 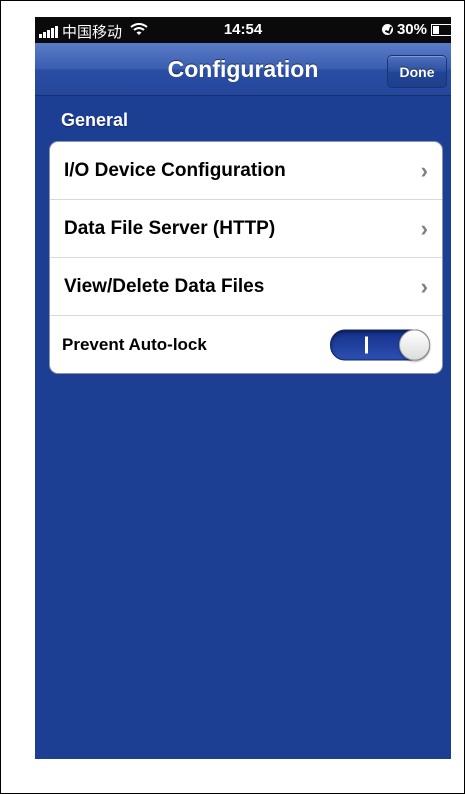 I want to click on row-prevent-auto-lock: Prevent Auto-lock, so click(x=246, y=344).